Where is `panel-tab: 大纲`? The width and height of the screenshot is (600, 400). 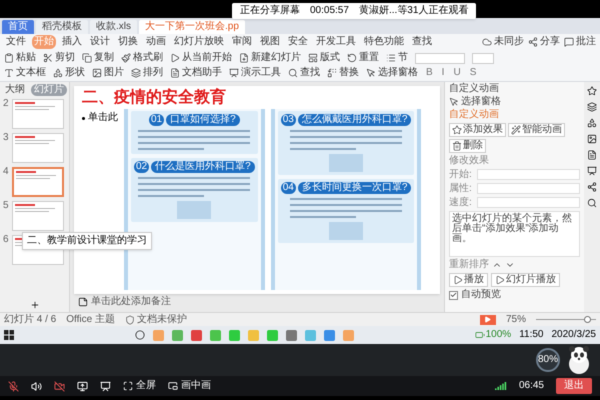
panel-tab: 大纲 is located at coordinates (15, 90).